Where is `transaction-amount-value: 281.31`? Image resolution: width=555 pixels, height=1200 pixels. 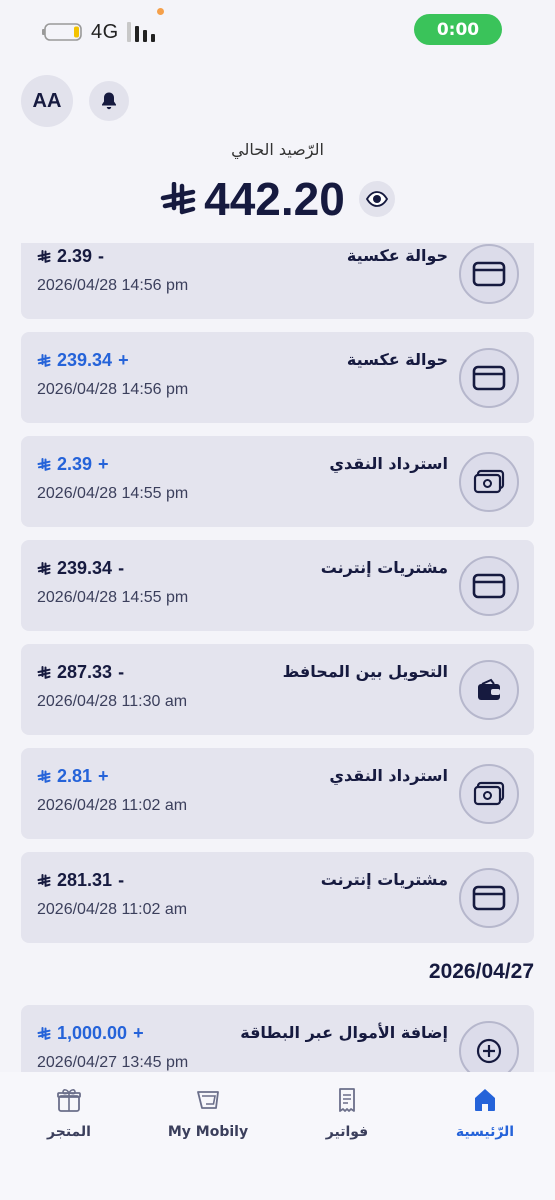
transaction-amount-value: 281.31 is located at coordinates (85, 880).